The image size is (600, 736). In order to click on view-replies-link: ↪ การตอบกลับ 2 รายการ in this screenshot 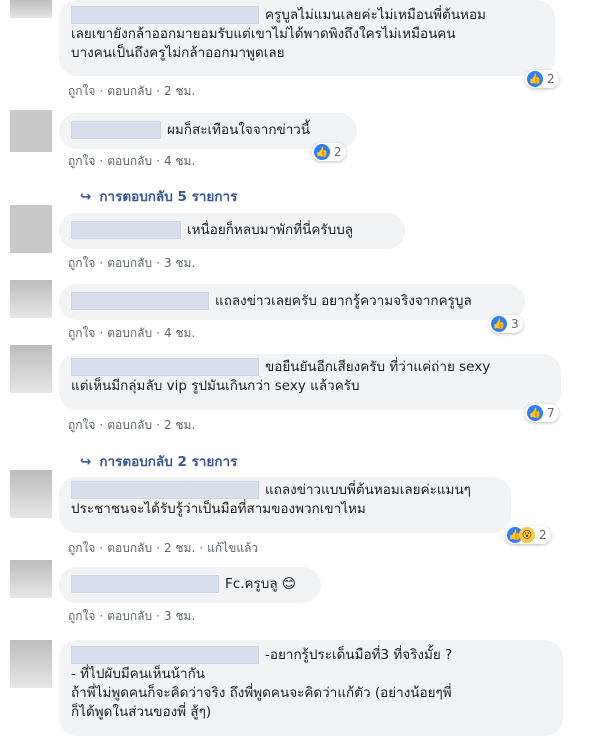, I will do `click(158, 461)`.